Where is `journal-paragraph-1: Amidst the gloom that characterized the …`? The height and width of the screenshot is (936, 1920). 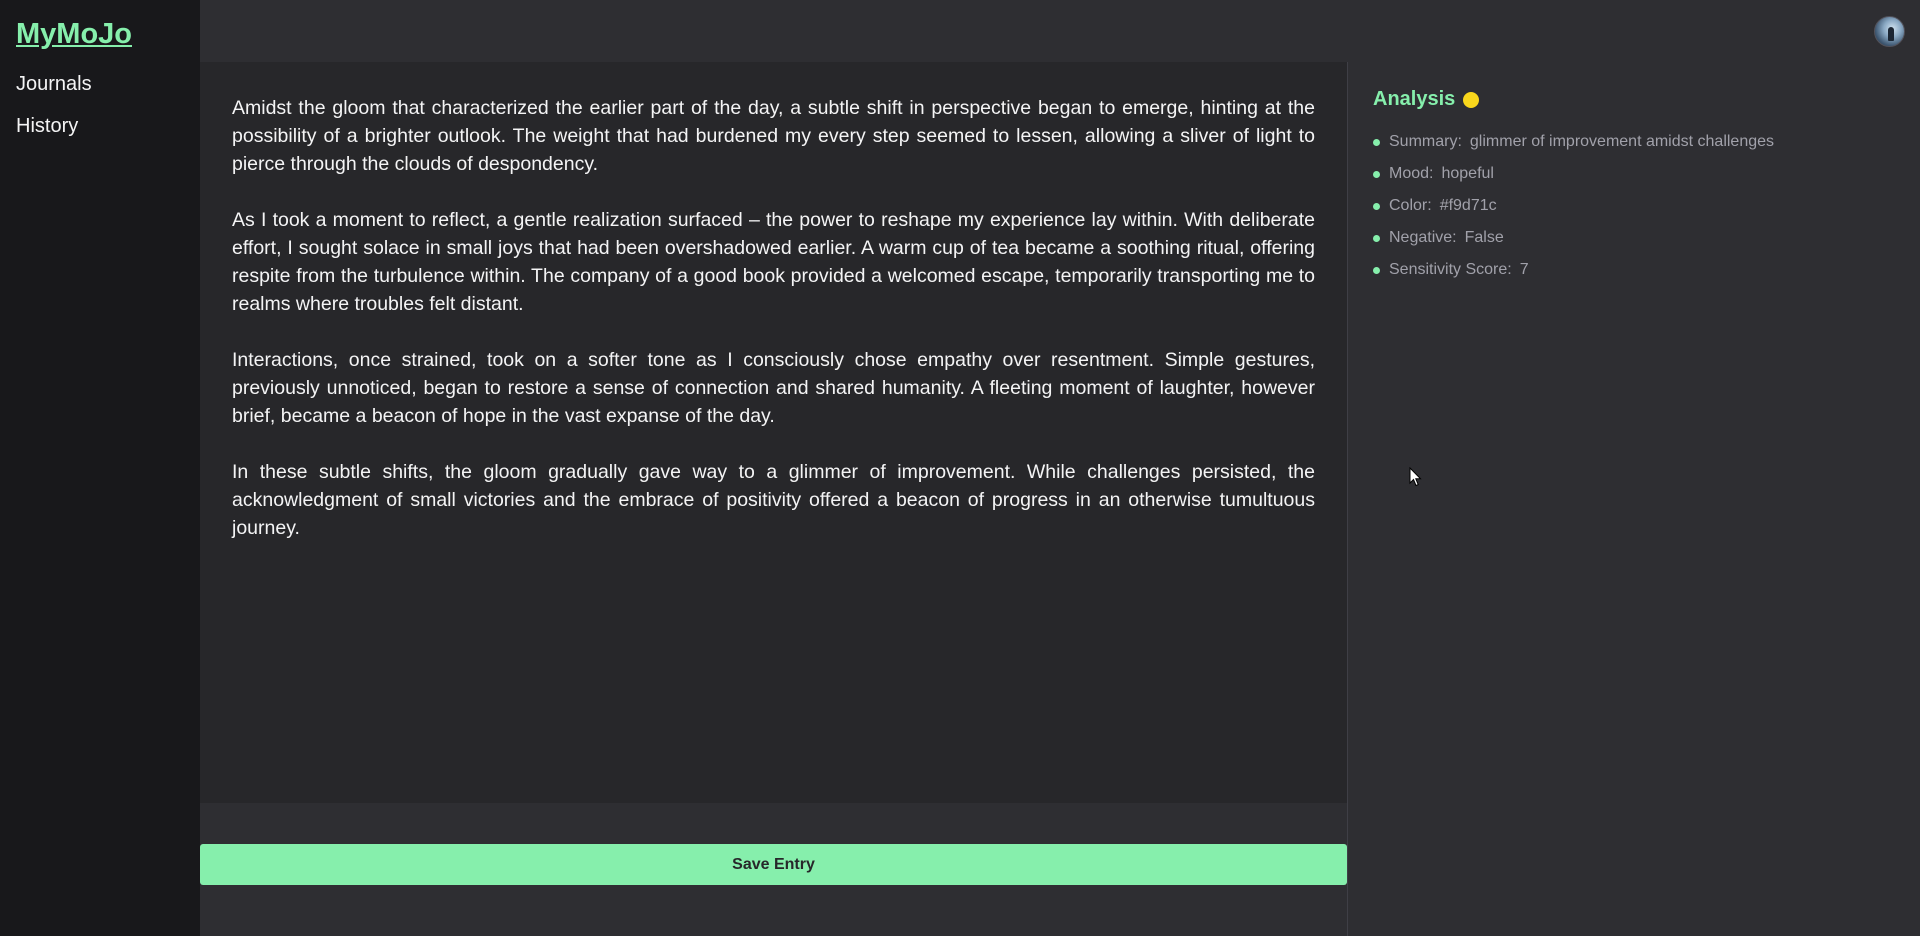 journal-paragraph-1: Amidst the gloom that characterized the … is located at coordinates (773, 136).